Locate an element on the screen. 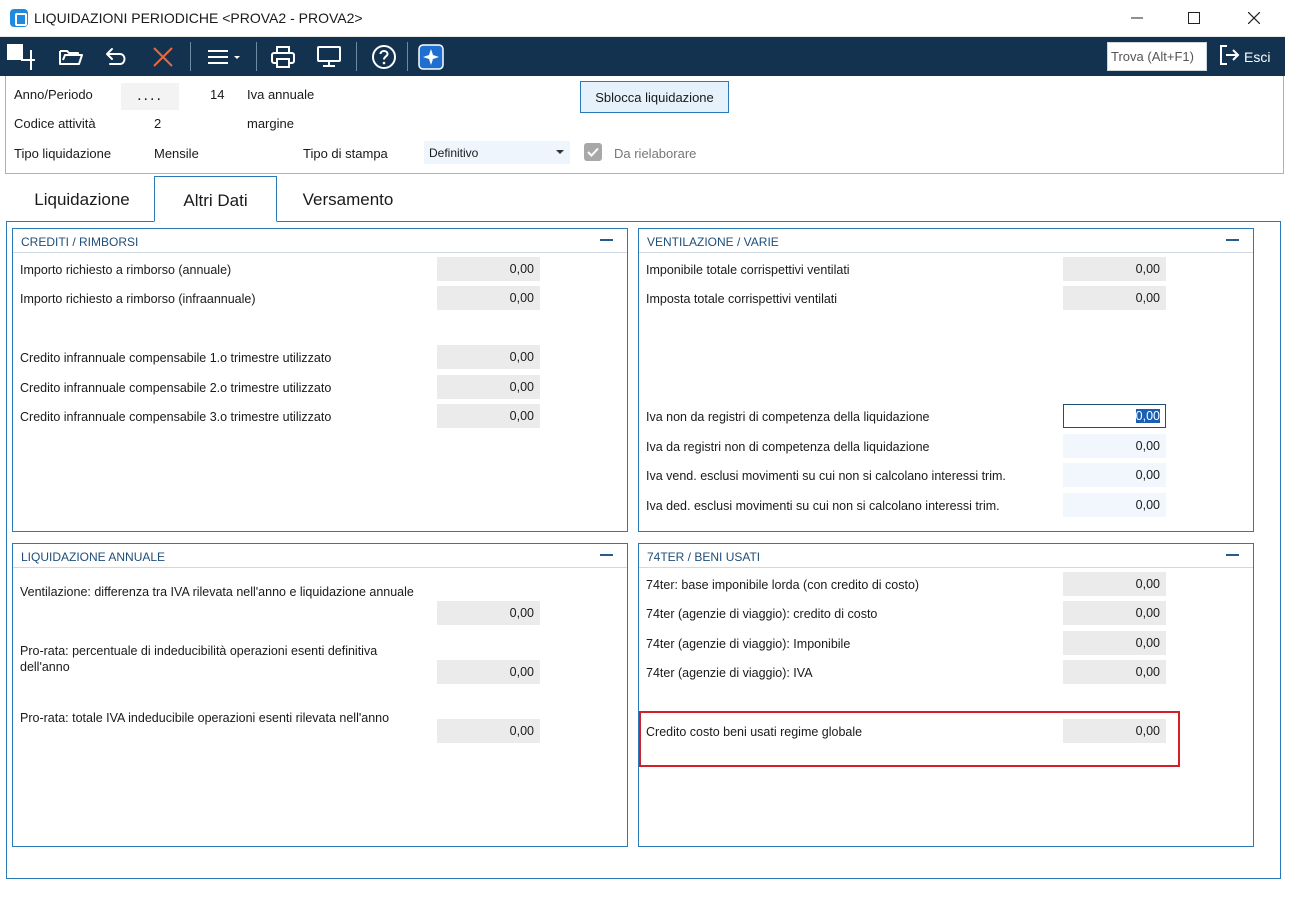  tipo-stampa-label: Tipo di stampa is located at coordinates (345, 153).